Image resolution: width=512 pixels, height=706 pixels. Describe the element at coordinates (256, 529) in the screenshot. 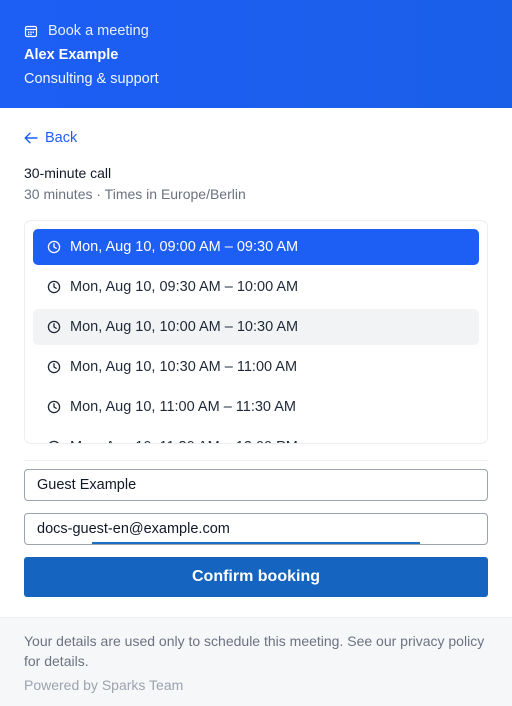

I see `email-field` at that location.